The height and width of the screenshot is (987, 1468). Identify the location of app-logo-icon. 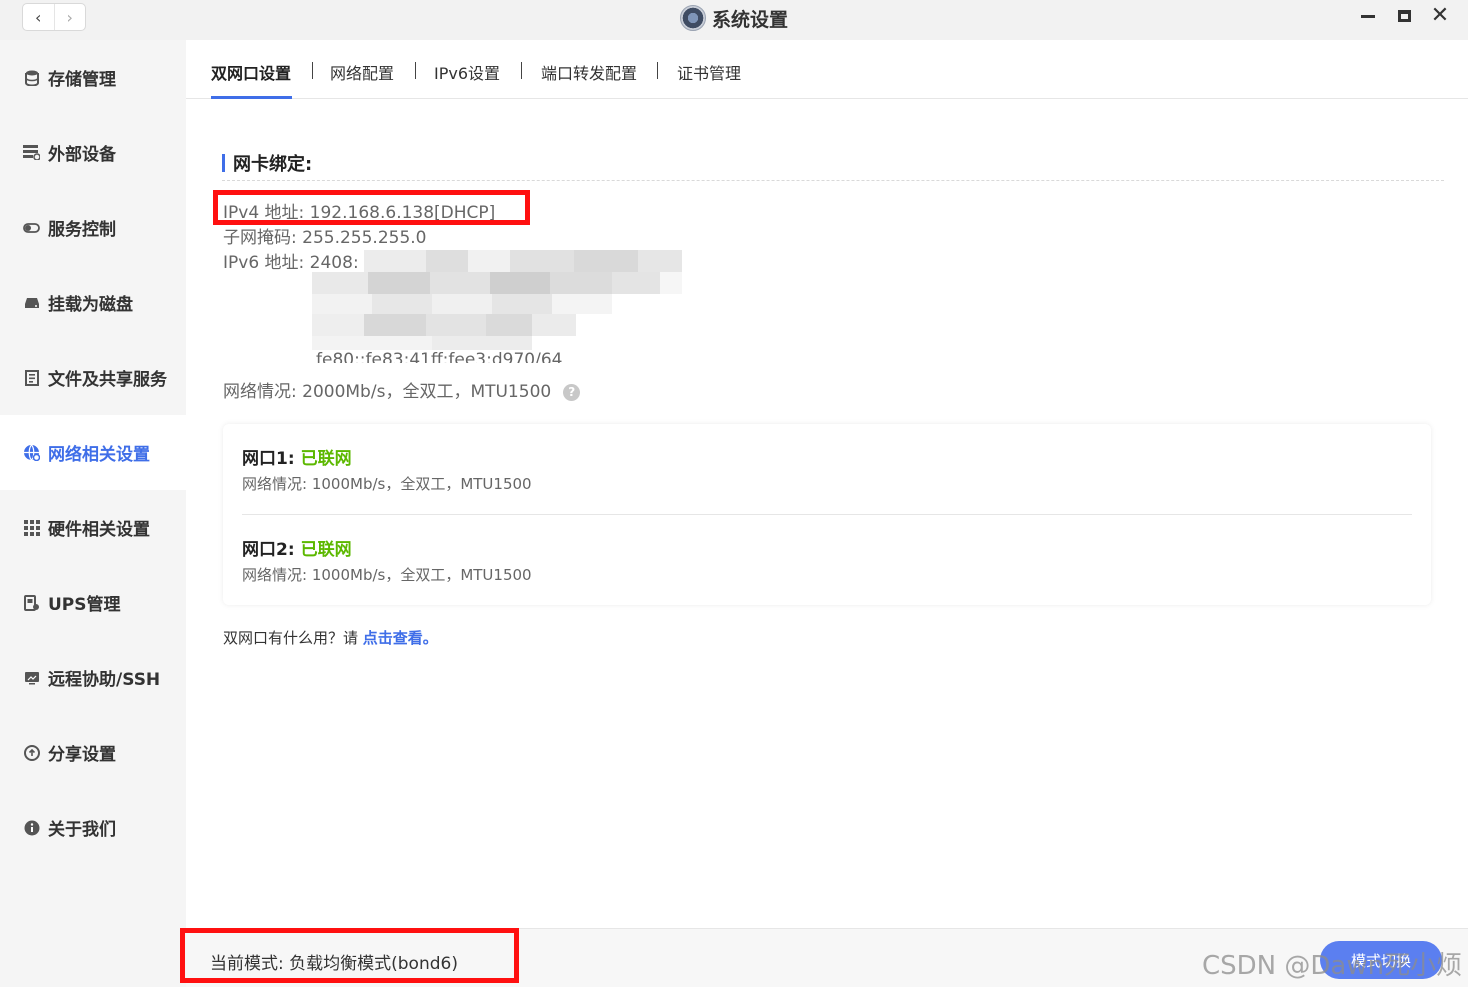
(693, 18).